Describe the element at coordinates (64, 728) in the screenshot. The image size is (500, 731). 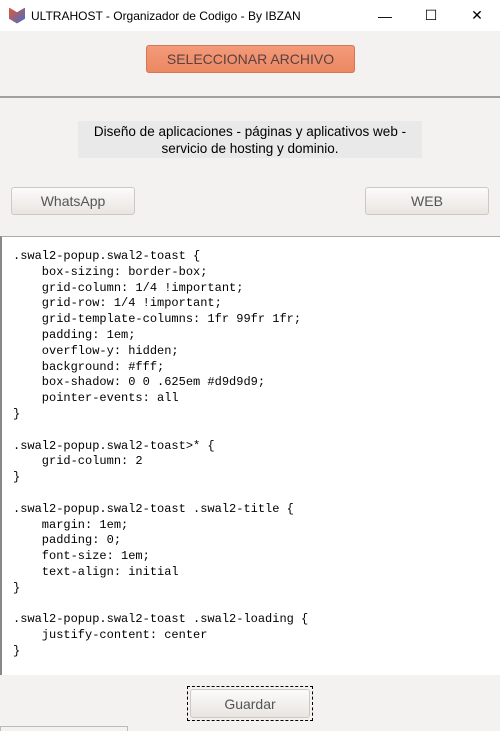
I see `status-panel` at that location.